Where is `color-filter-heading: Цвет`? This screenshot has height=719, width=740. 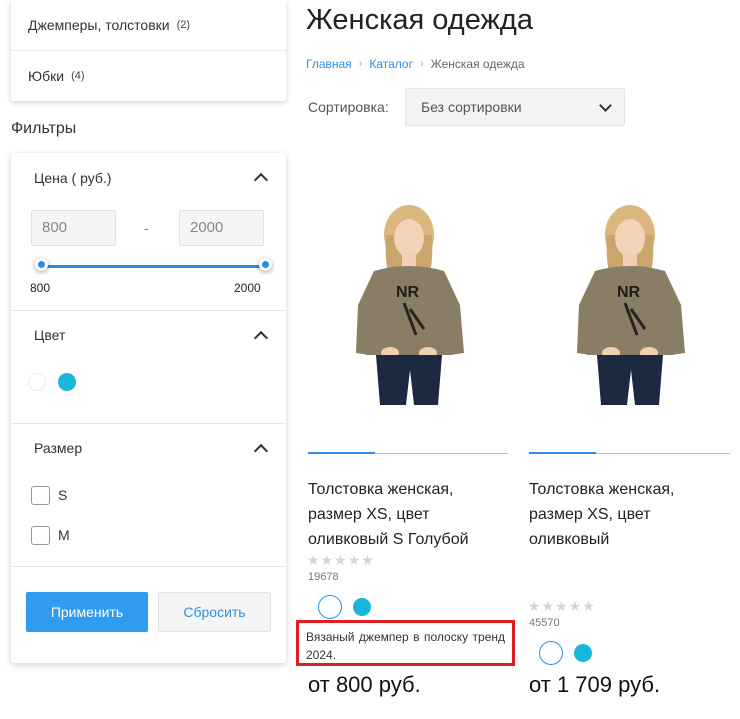
color-filter-heading: Цвет is located at coordinates (49, 335).